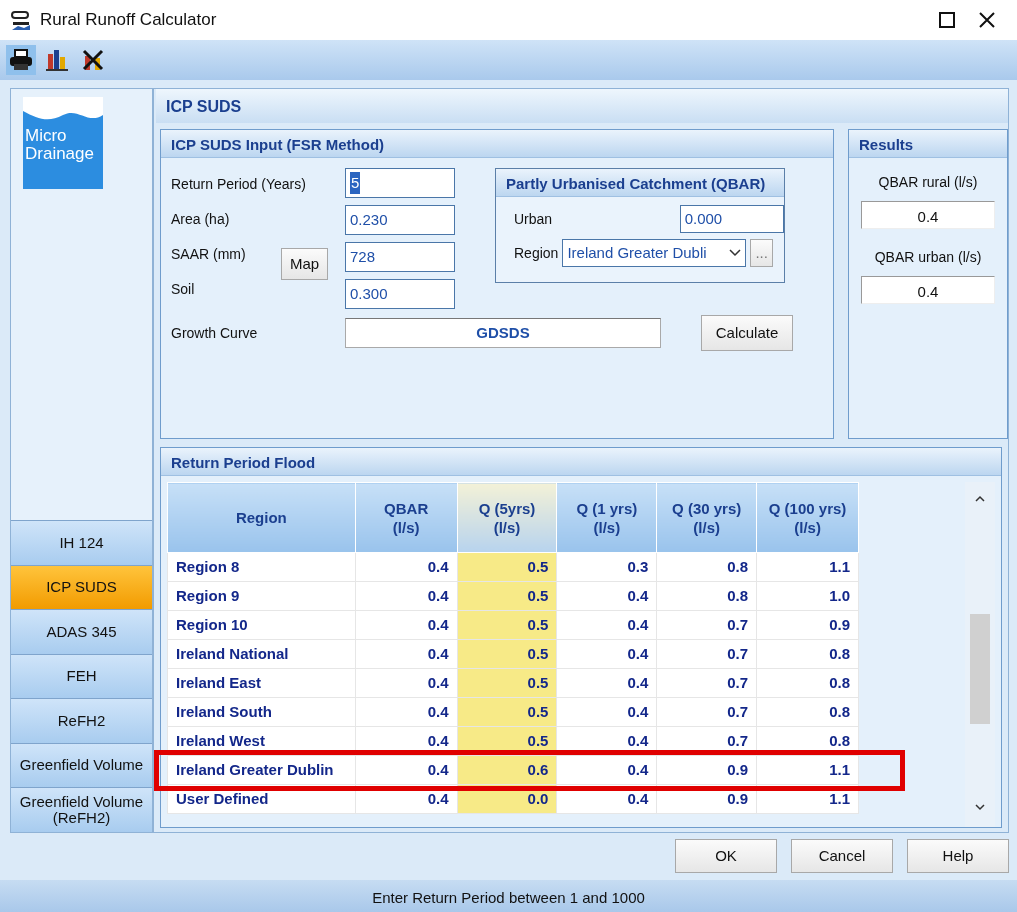 The height and width of the screenshot is (912, 1017). What do you see at coordinates (81, 720) in the screenshot?
I see `sidebar-tab: ReFH2` at bounding box center [81, 720].